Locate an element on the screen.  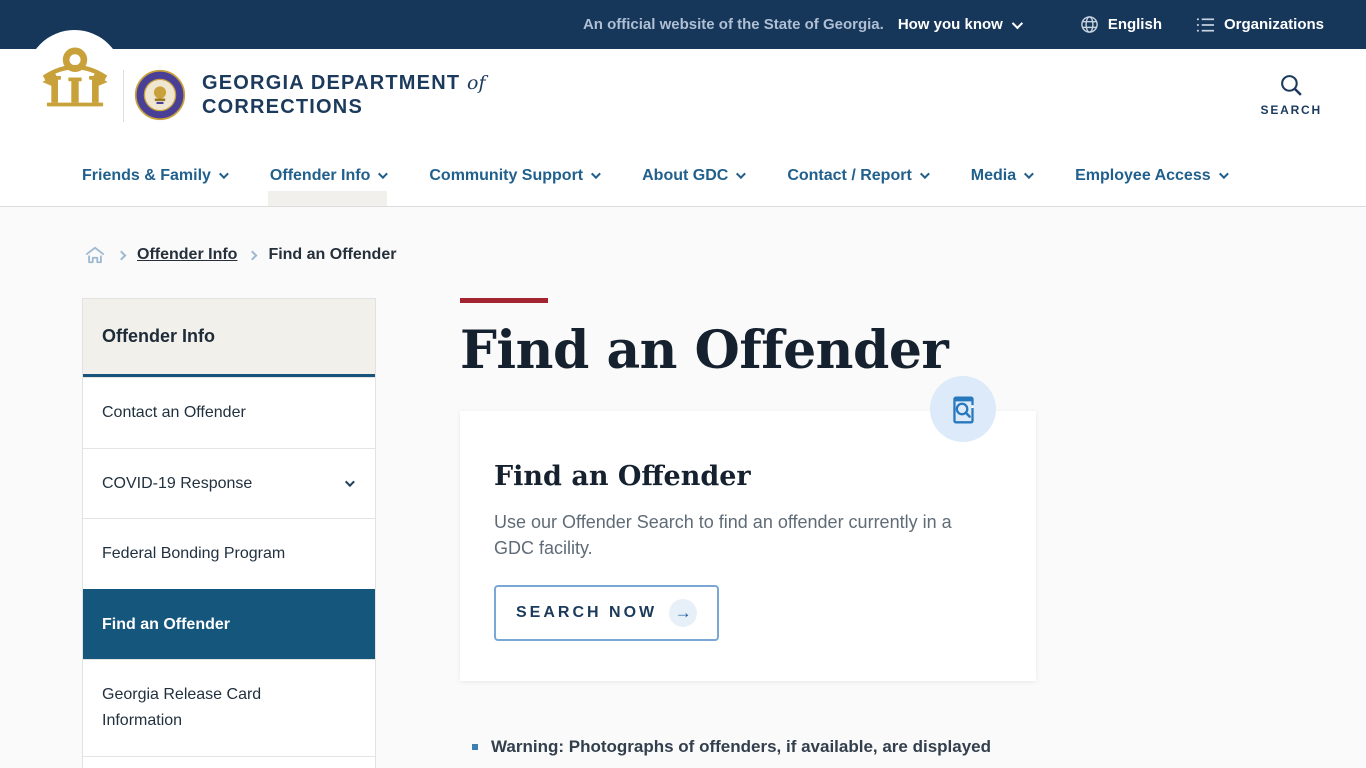
search-label: SEARCH is located at coordinates (1291, 110).